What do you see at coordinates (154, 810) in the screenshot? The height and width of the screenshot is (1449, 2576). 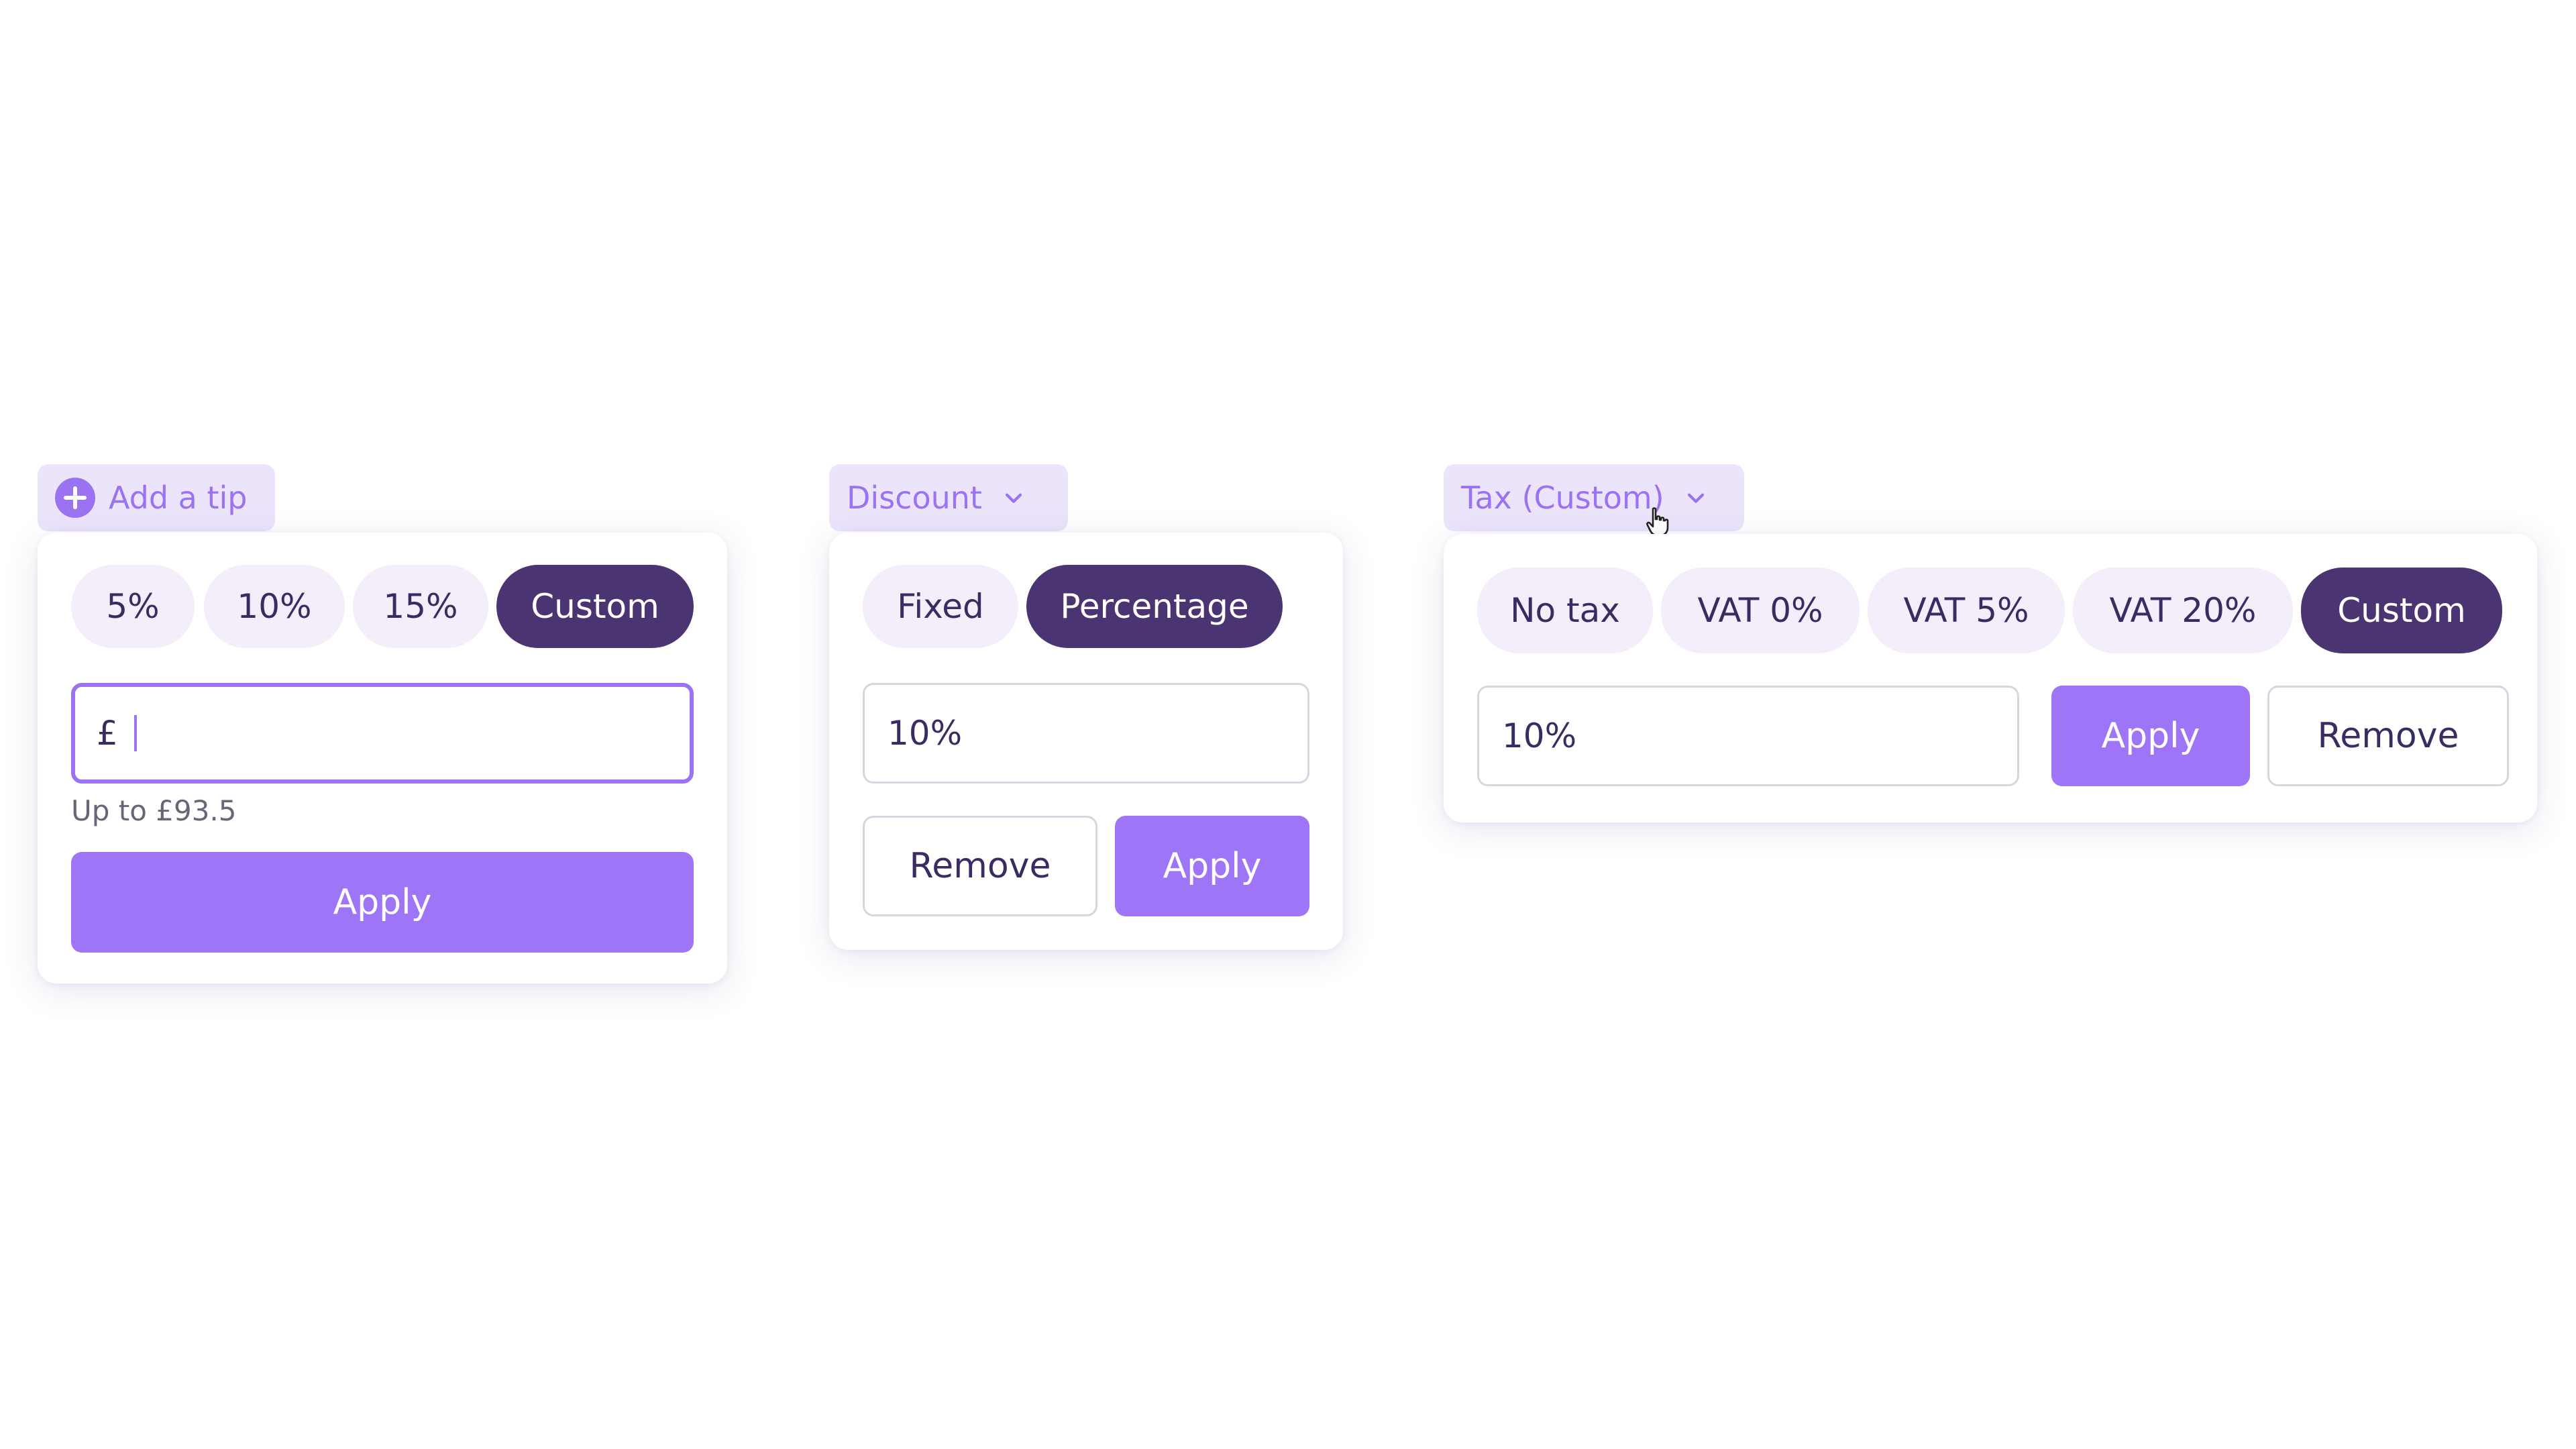 I see `tip-helper-text: Up to £93.5` at bounding box center [154, 810].